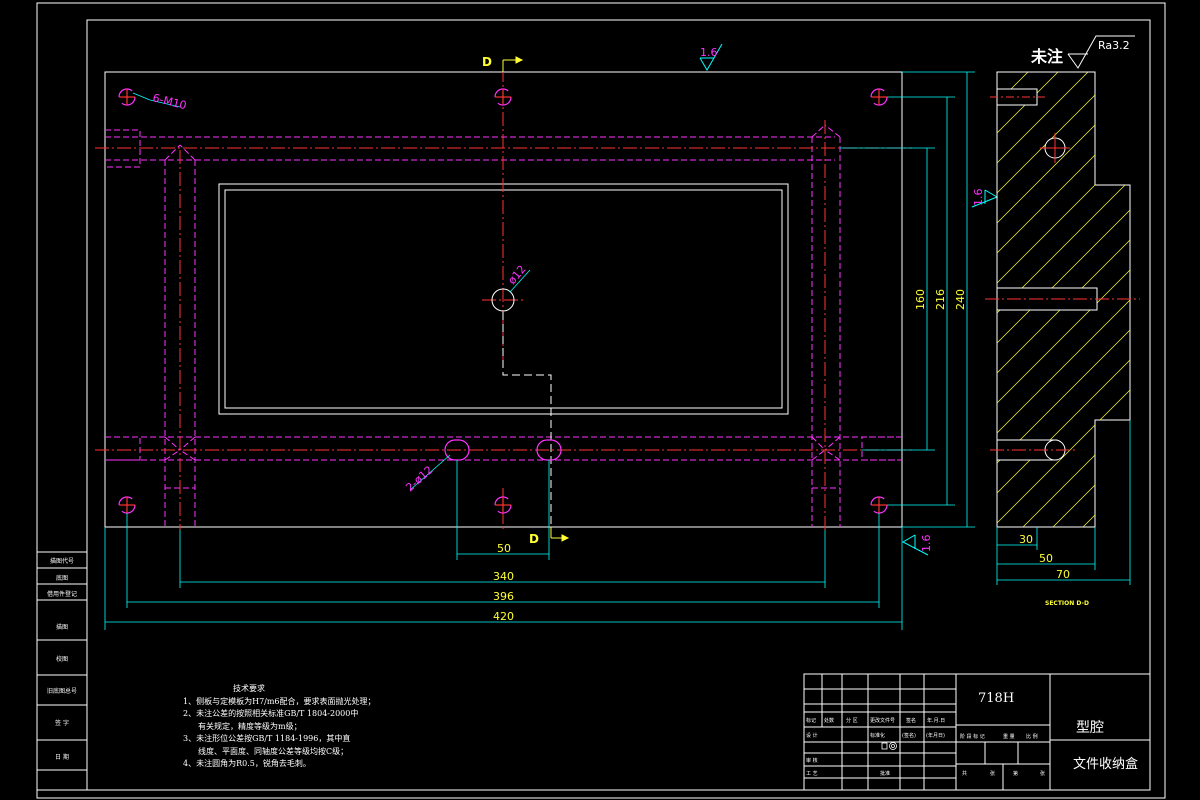 The width and height of the screenshot is (1200, 800). I want to click on side-label-5: 旧底图总号, so click(61, 691).